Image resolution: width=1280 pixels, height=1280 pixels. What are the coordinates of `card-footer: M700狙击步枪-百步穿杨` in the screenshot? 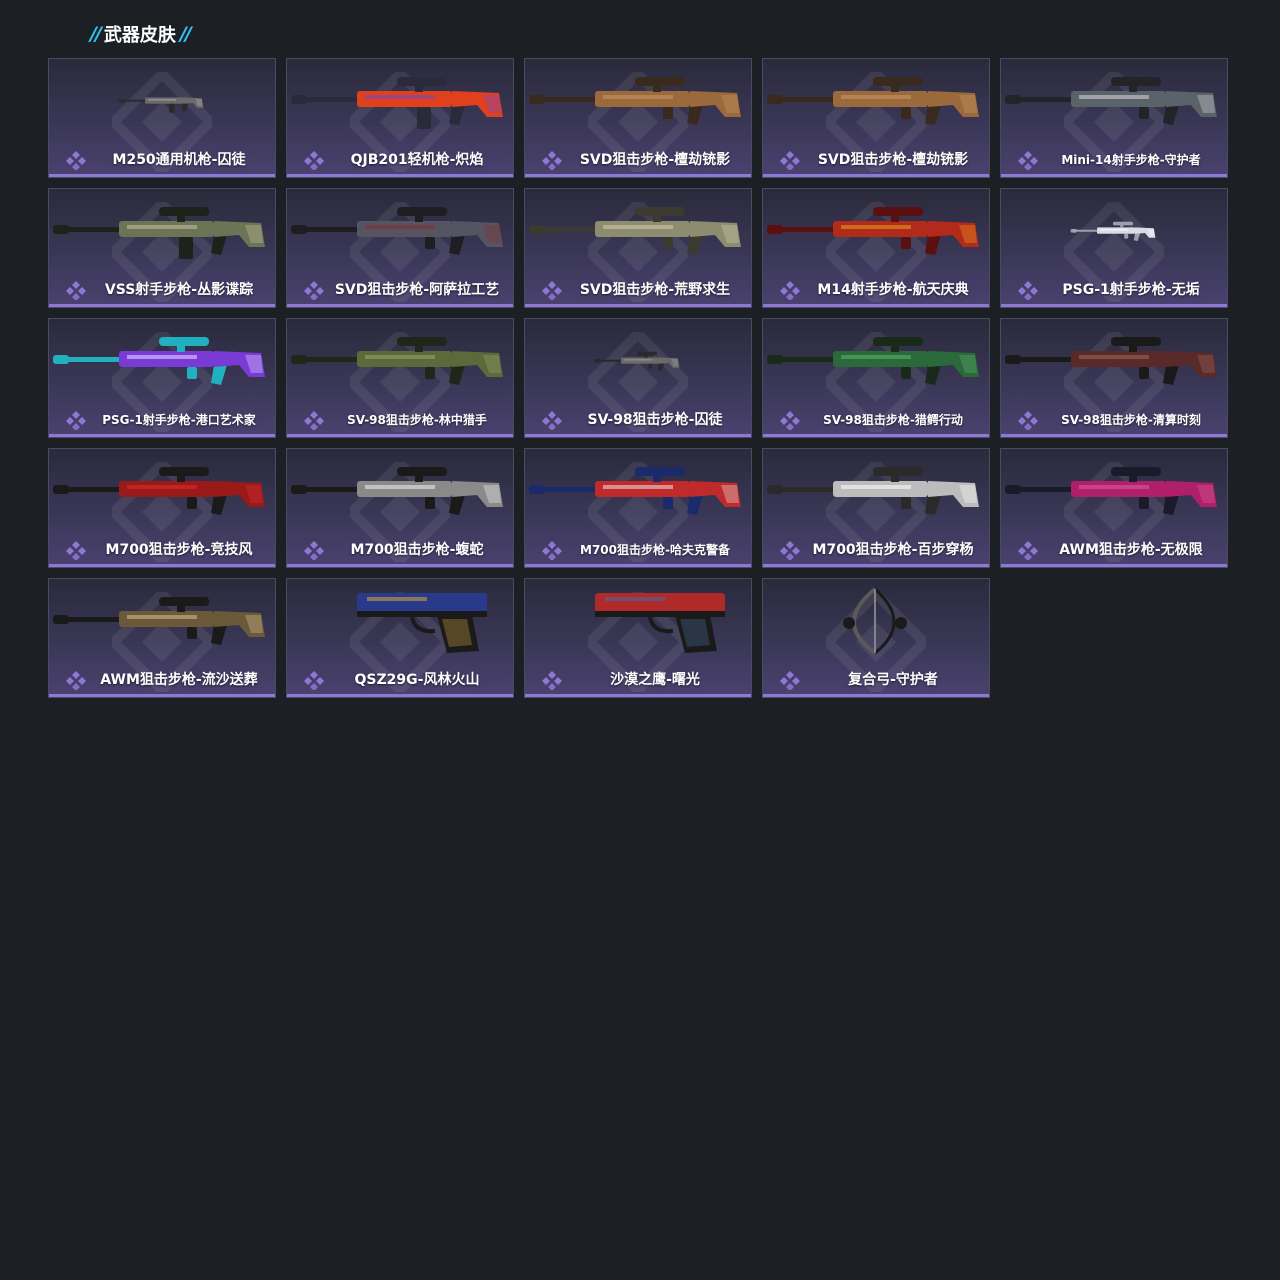 It's located at (876, 550).